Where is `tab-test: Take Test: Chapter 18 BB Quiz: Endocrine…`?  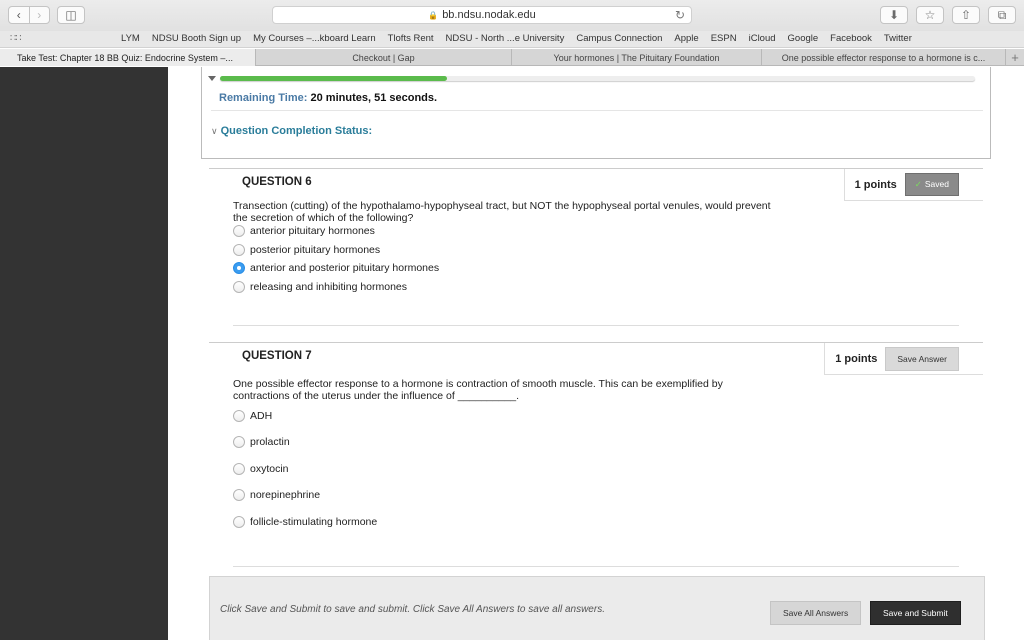
tab-test: Take Test: Chapter 18 BB Quiz: Endocrine… is located at coordinates (128, 57).